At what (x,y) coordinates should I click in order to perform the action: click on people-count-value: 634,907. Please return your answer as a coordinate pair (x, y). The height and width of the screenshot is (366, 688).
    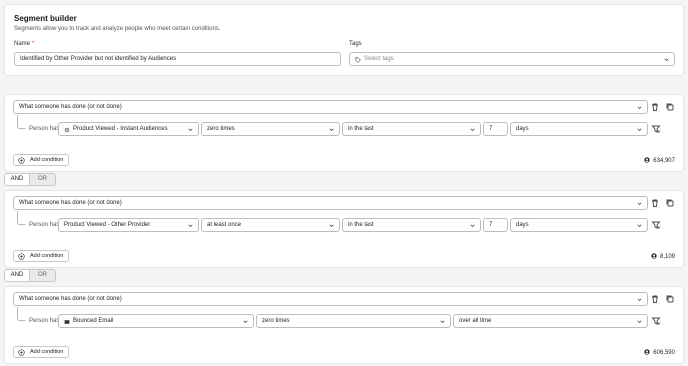
    Looking at the image, I should click on (664, 161).